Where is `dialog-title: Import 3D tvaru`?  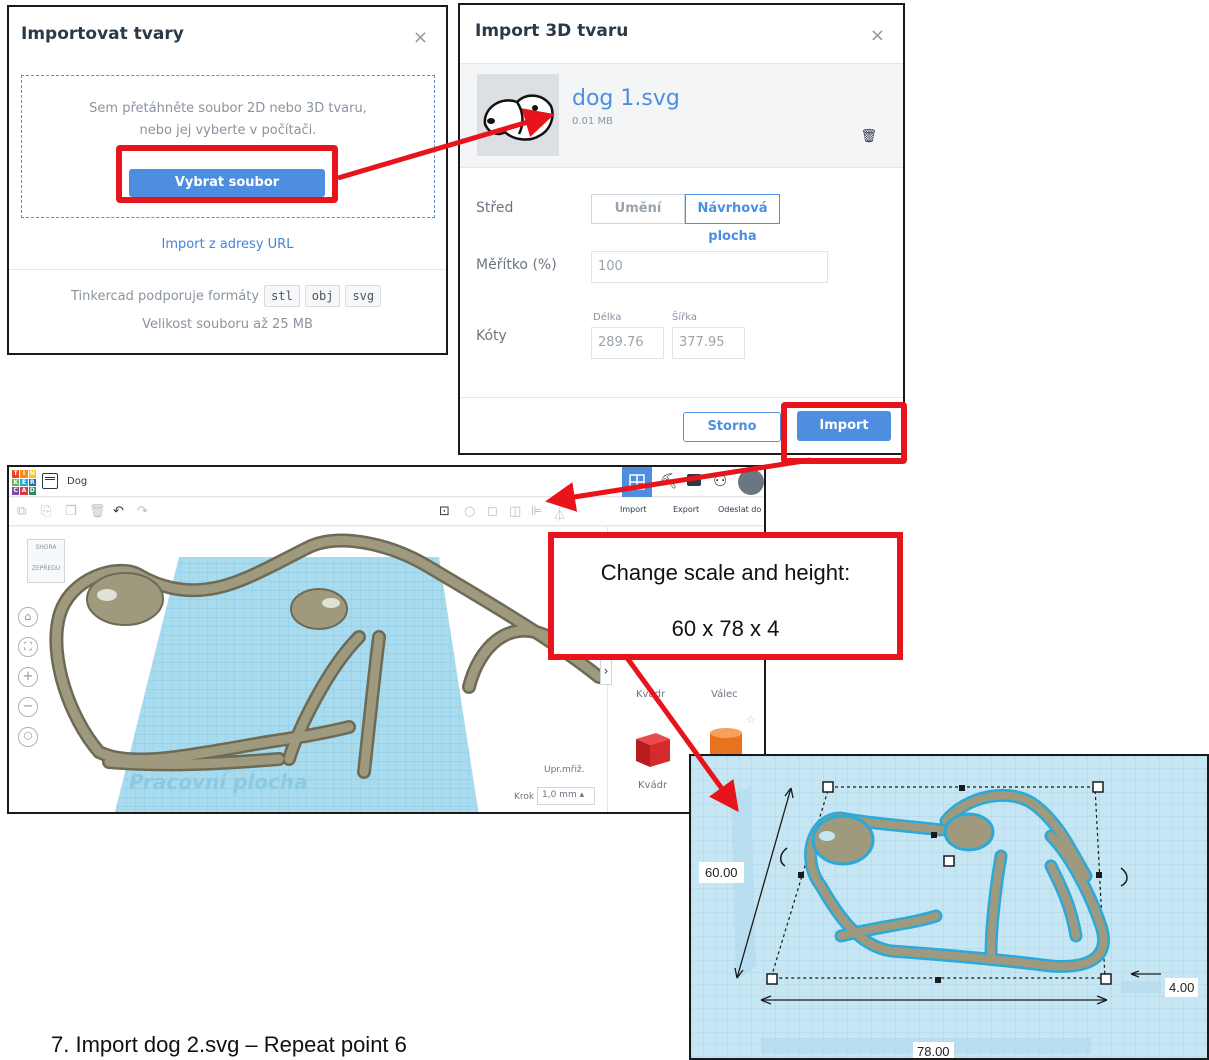
dialog-title: Import 3D tvaru is located at coordinates (552, 31).